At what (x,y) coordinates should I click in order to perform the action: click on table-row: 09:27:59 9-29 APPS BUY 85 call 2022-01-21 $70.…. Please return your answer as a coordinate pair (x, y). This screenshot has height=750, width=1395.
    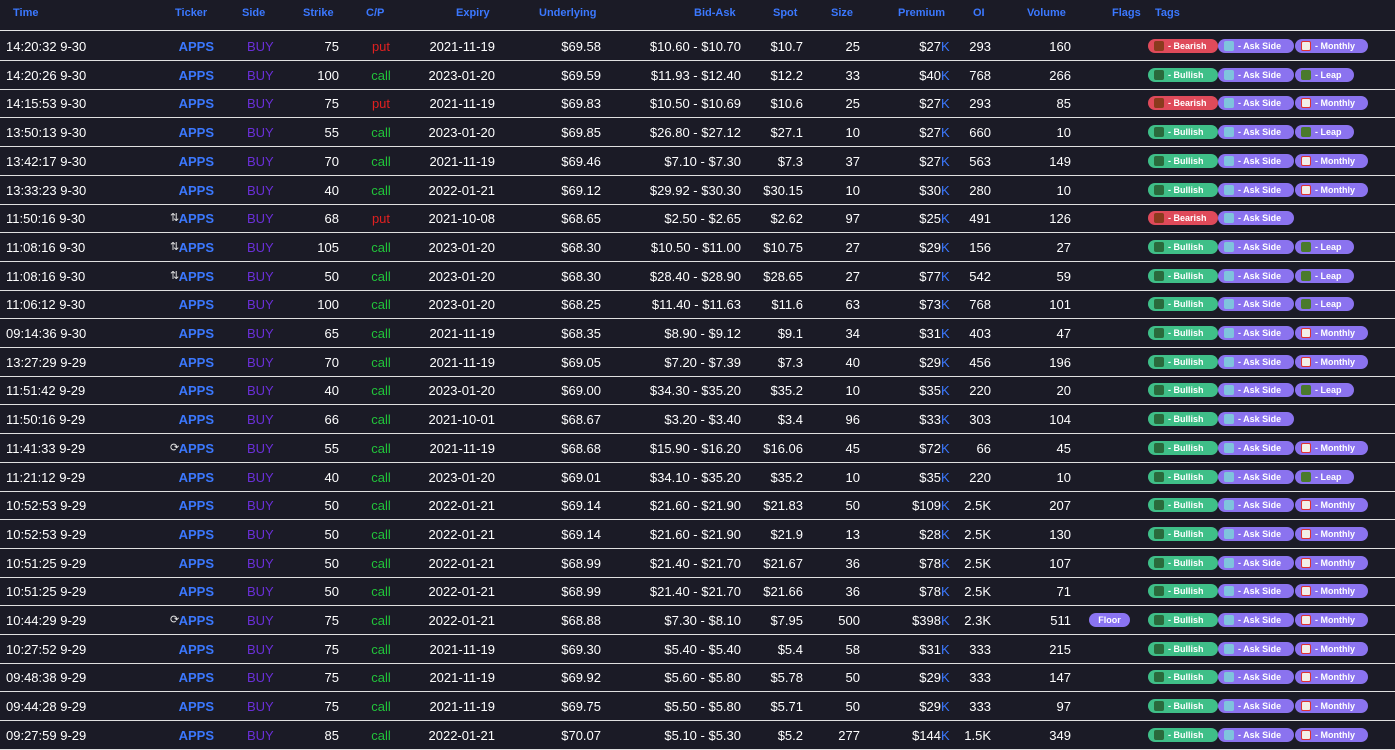
    Looking at the image, I should click on (697, 735).